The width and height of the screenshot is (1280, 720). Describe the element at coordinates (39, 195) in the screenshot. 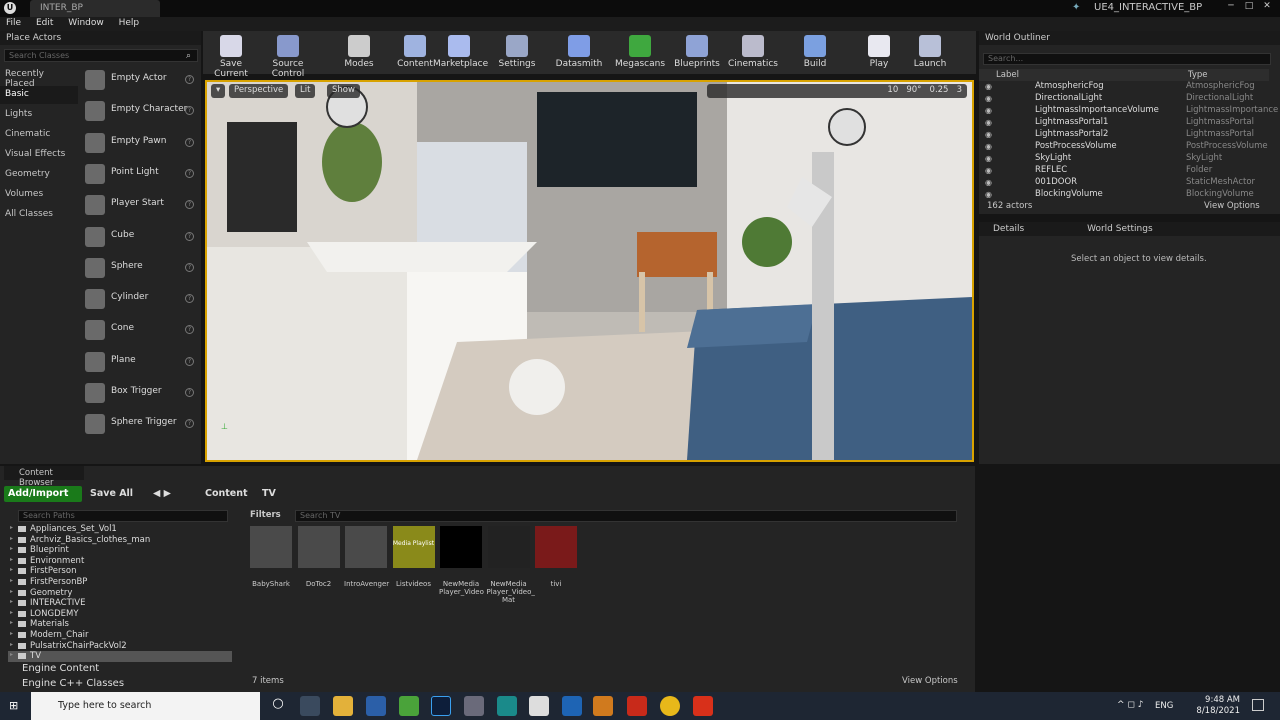

I see `category-volumes: Volumes` at that location.